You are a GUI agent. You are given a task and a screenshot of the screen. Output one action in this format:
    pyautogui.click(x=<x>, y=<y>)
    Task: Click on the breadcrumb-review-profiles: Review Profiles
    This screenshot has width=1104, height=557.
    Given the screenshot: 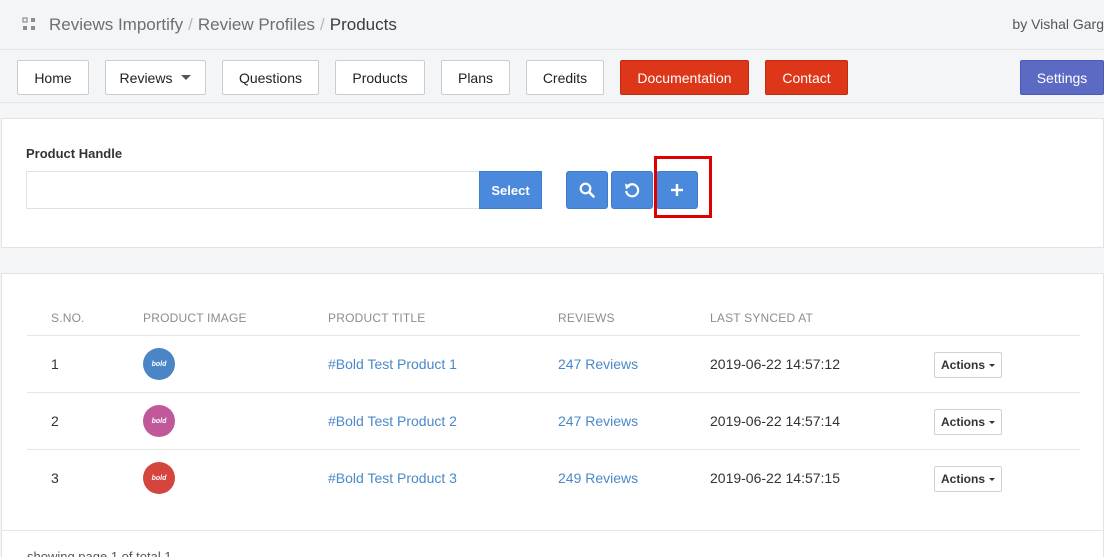 What is the action you would take?
    pyautogui.click(x=256, y=24)
    